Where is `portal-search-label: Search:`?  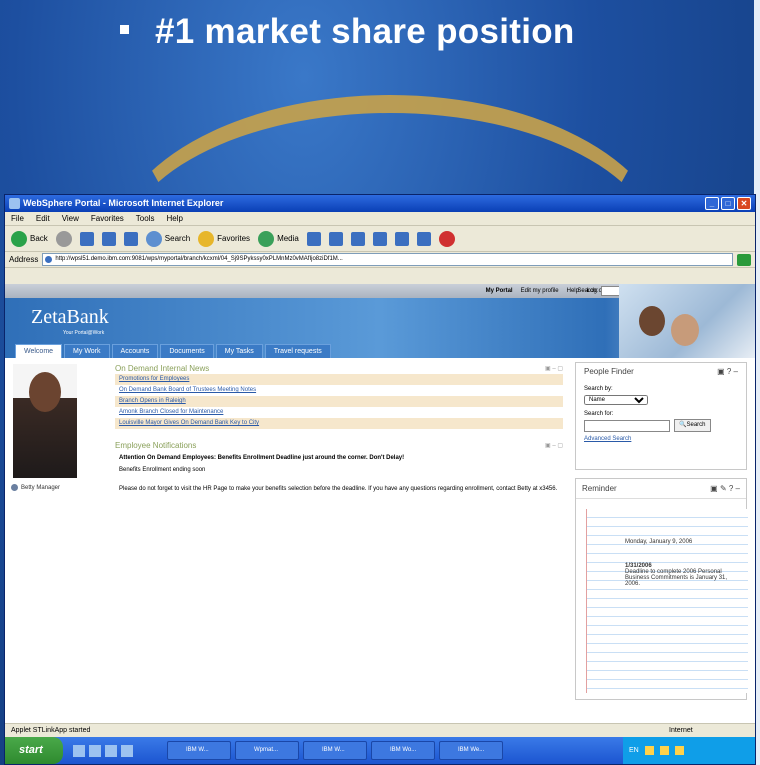
portal-search-label: Search: is located at coordinates (587, 291).